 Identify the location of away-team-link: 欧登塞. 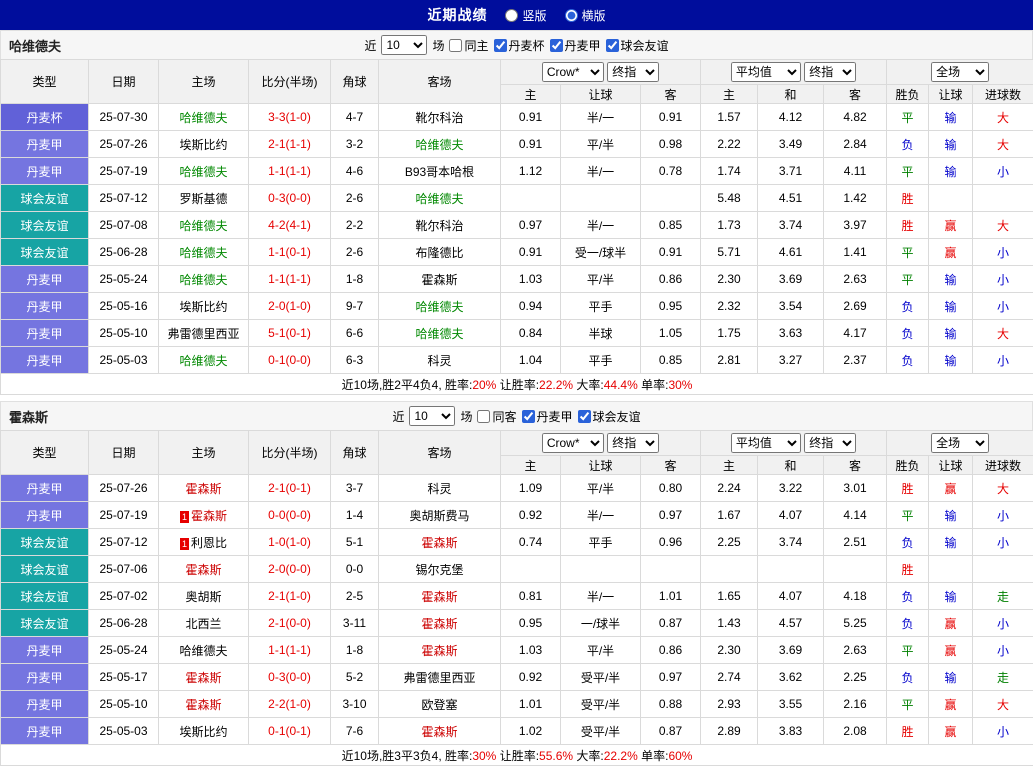
(439, 705).